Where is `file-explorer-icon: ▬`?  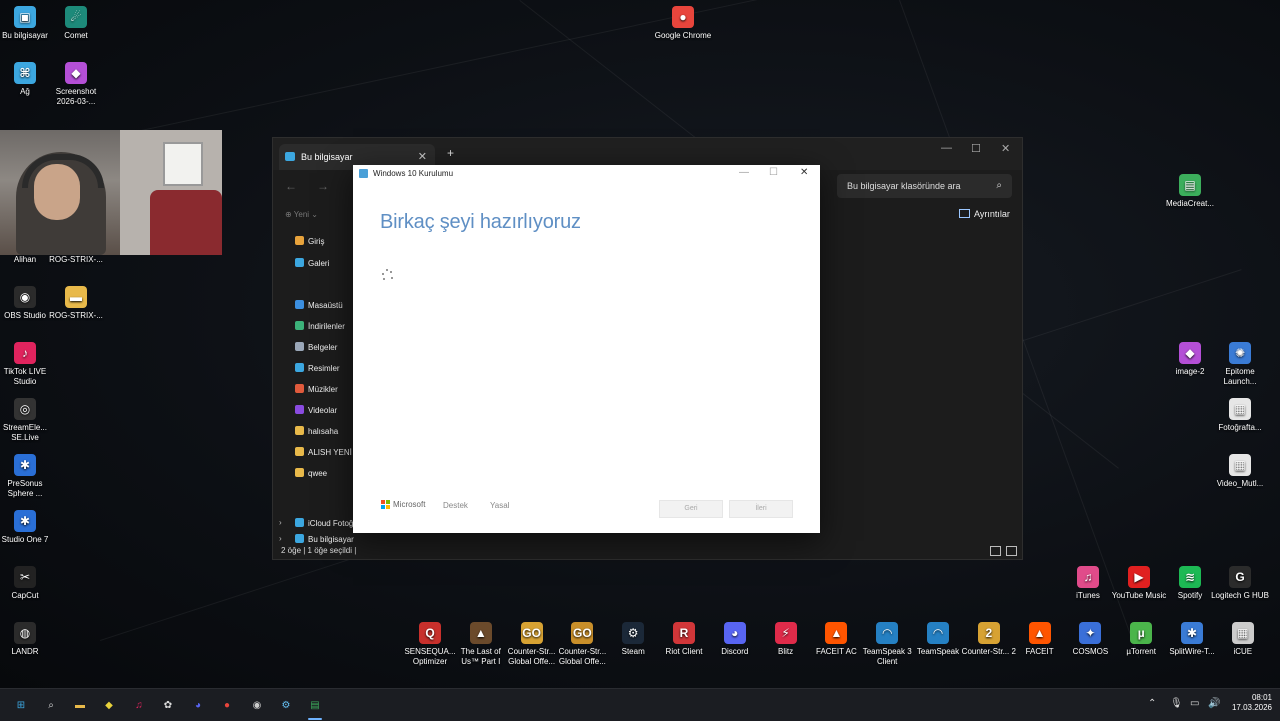
file-explorer-icon: ▬ is located at coordinates (80, 705).